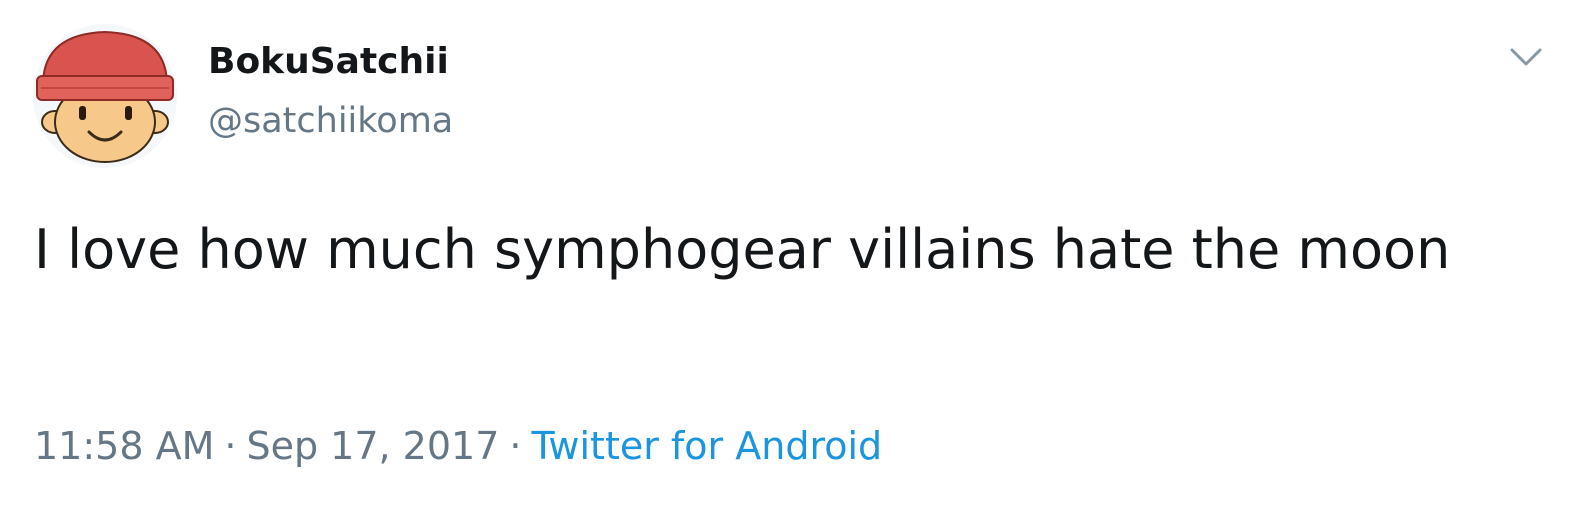  What do you see at coordinates (706, 446) in the screenshot?
I see `tweet-source-link: Twitter for Android` at bounding box center [706, 446].